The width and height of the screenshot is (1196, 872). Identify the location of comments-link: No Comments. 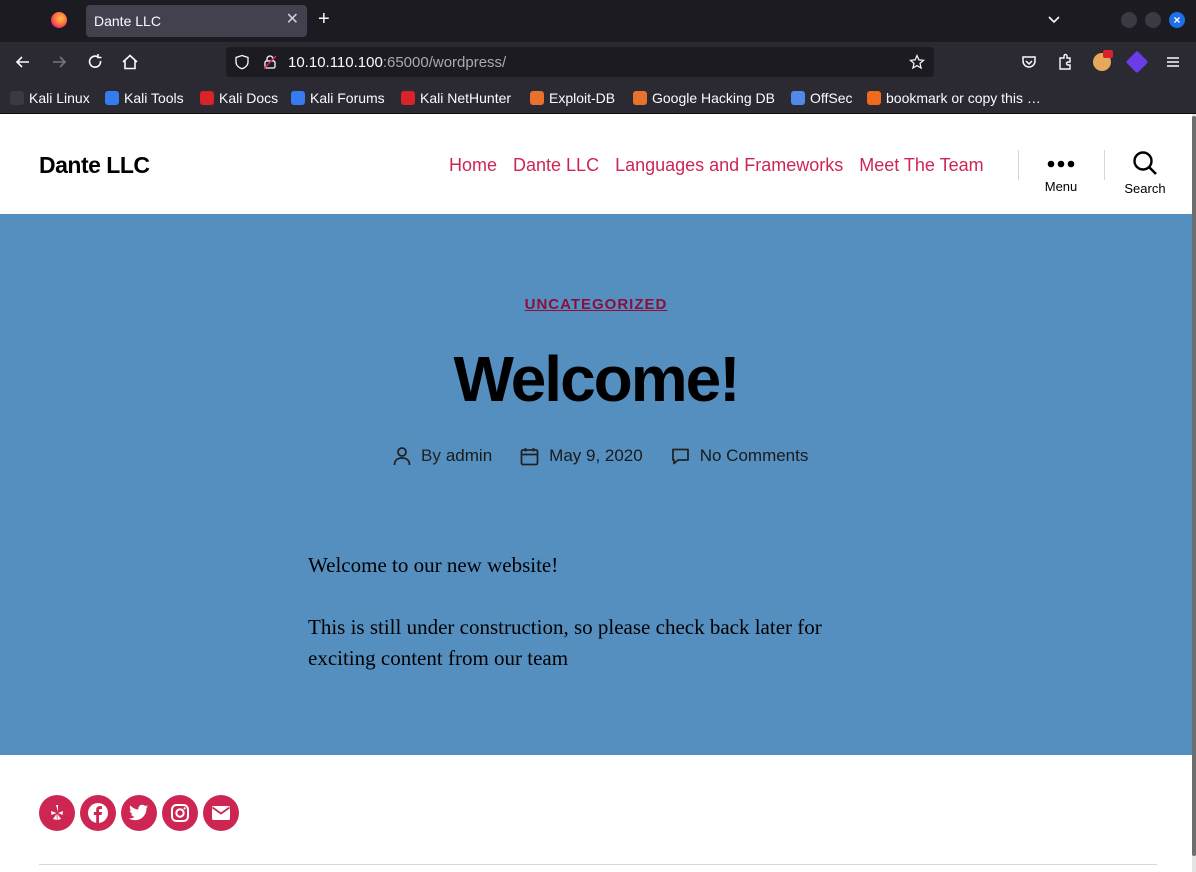
(754, 456).